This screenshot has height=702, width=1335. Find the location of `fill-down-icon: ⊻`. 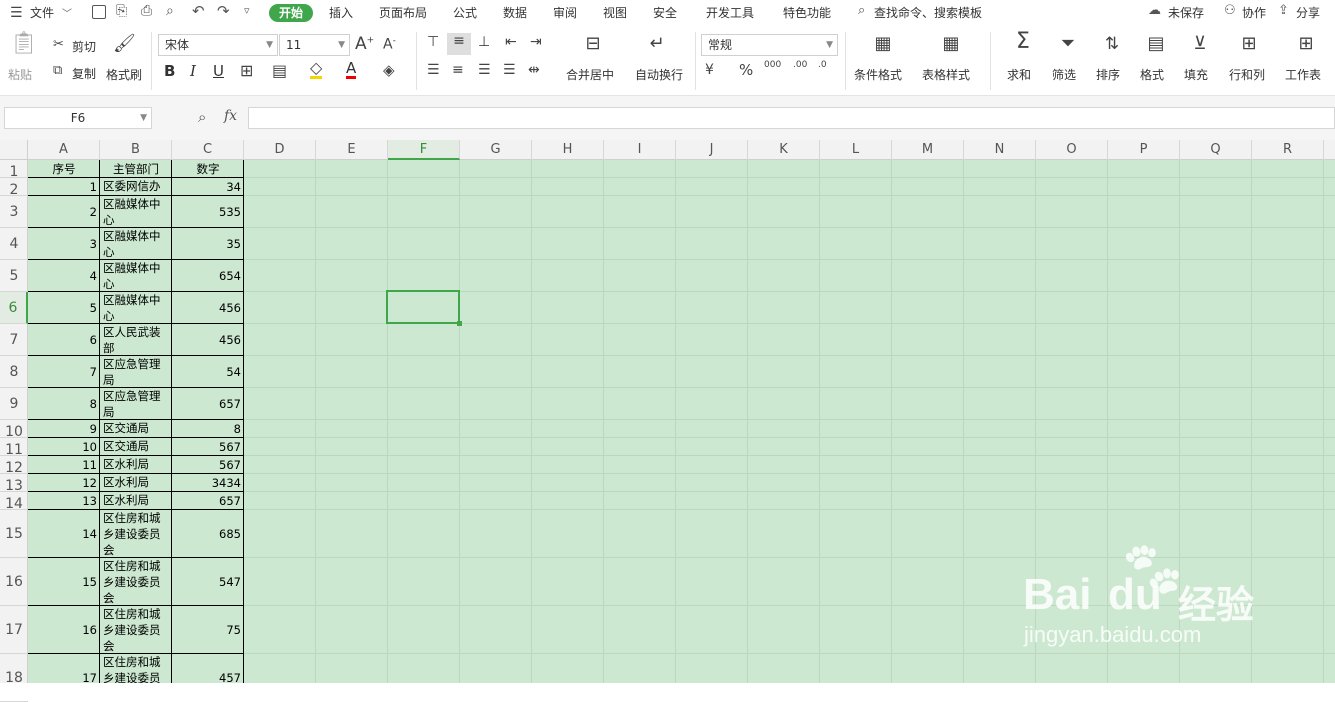

fill-down-icon: ⊻ is located at coordinates (1200, 46).